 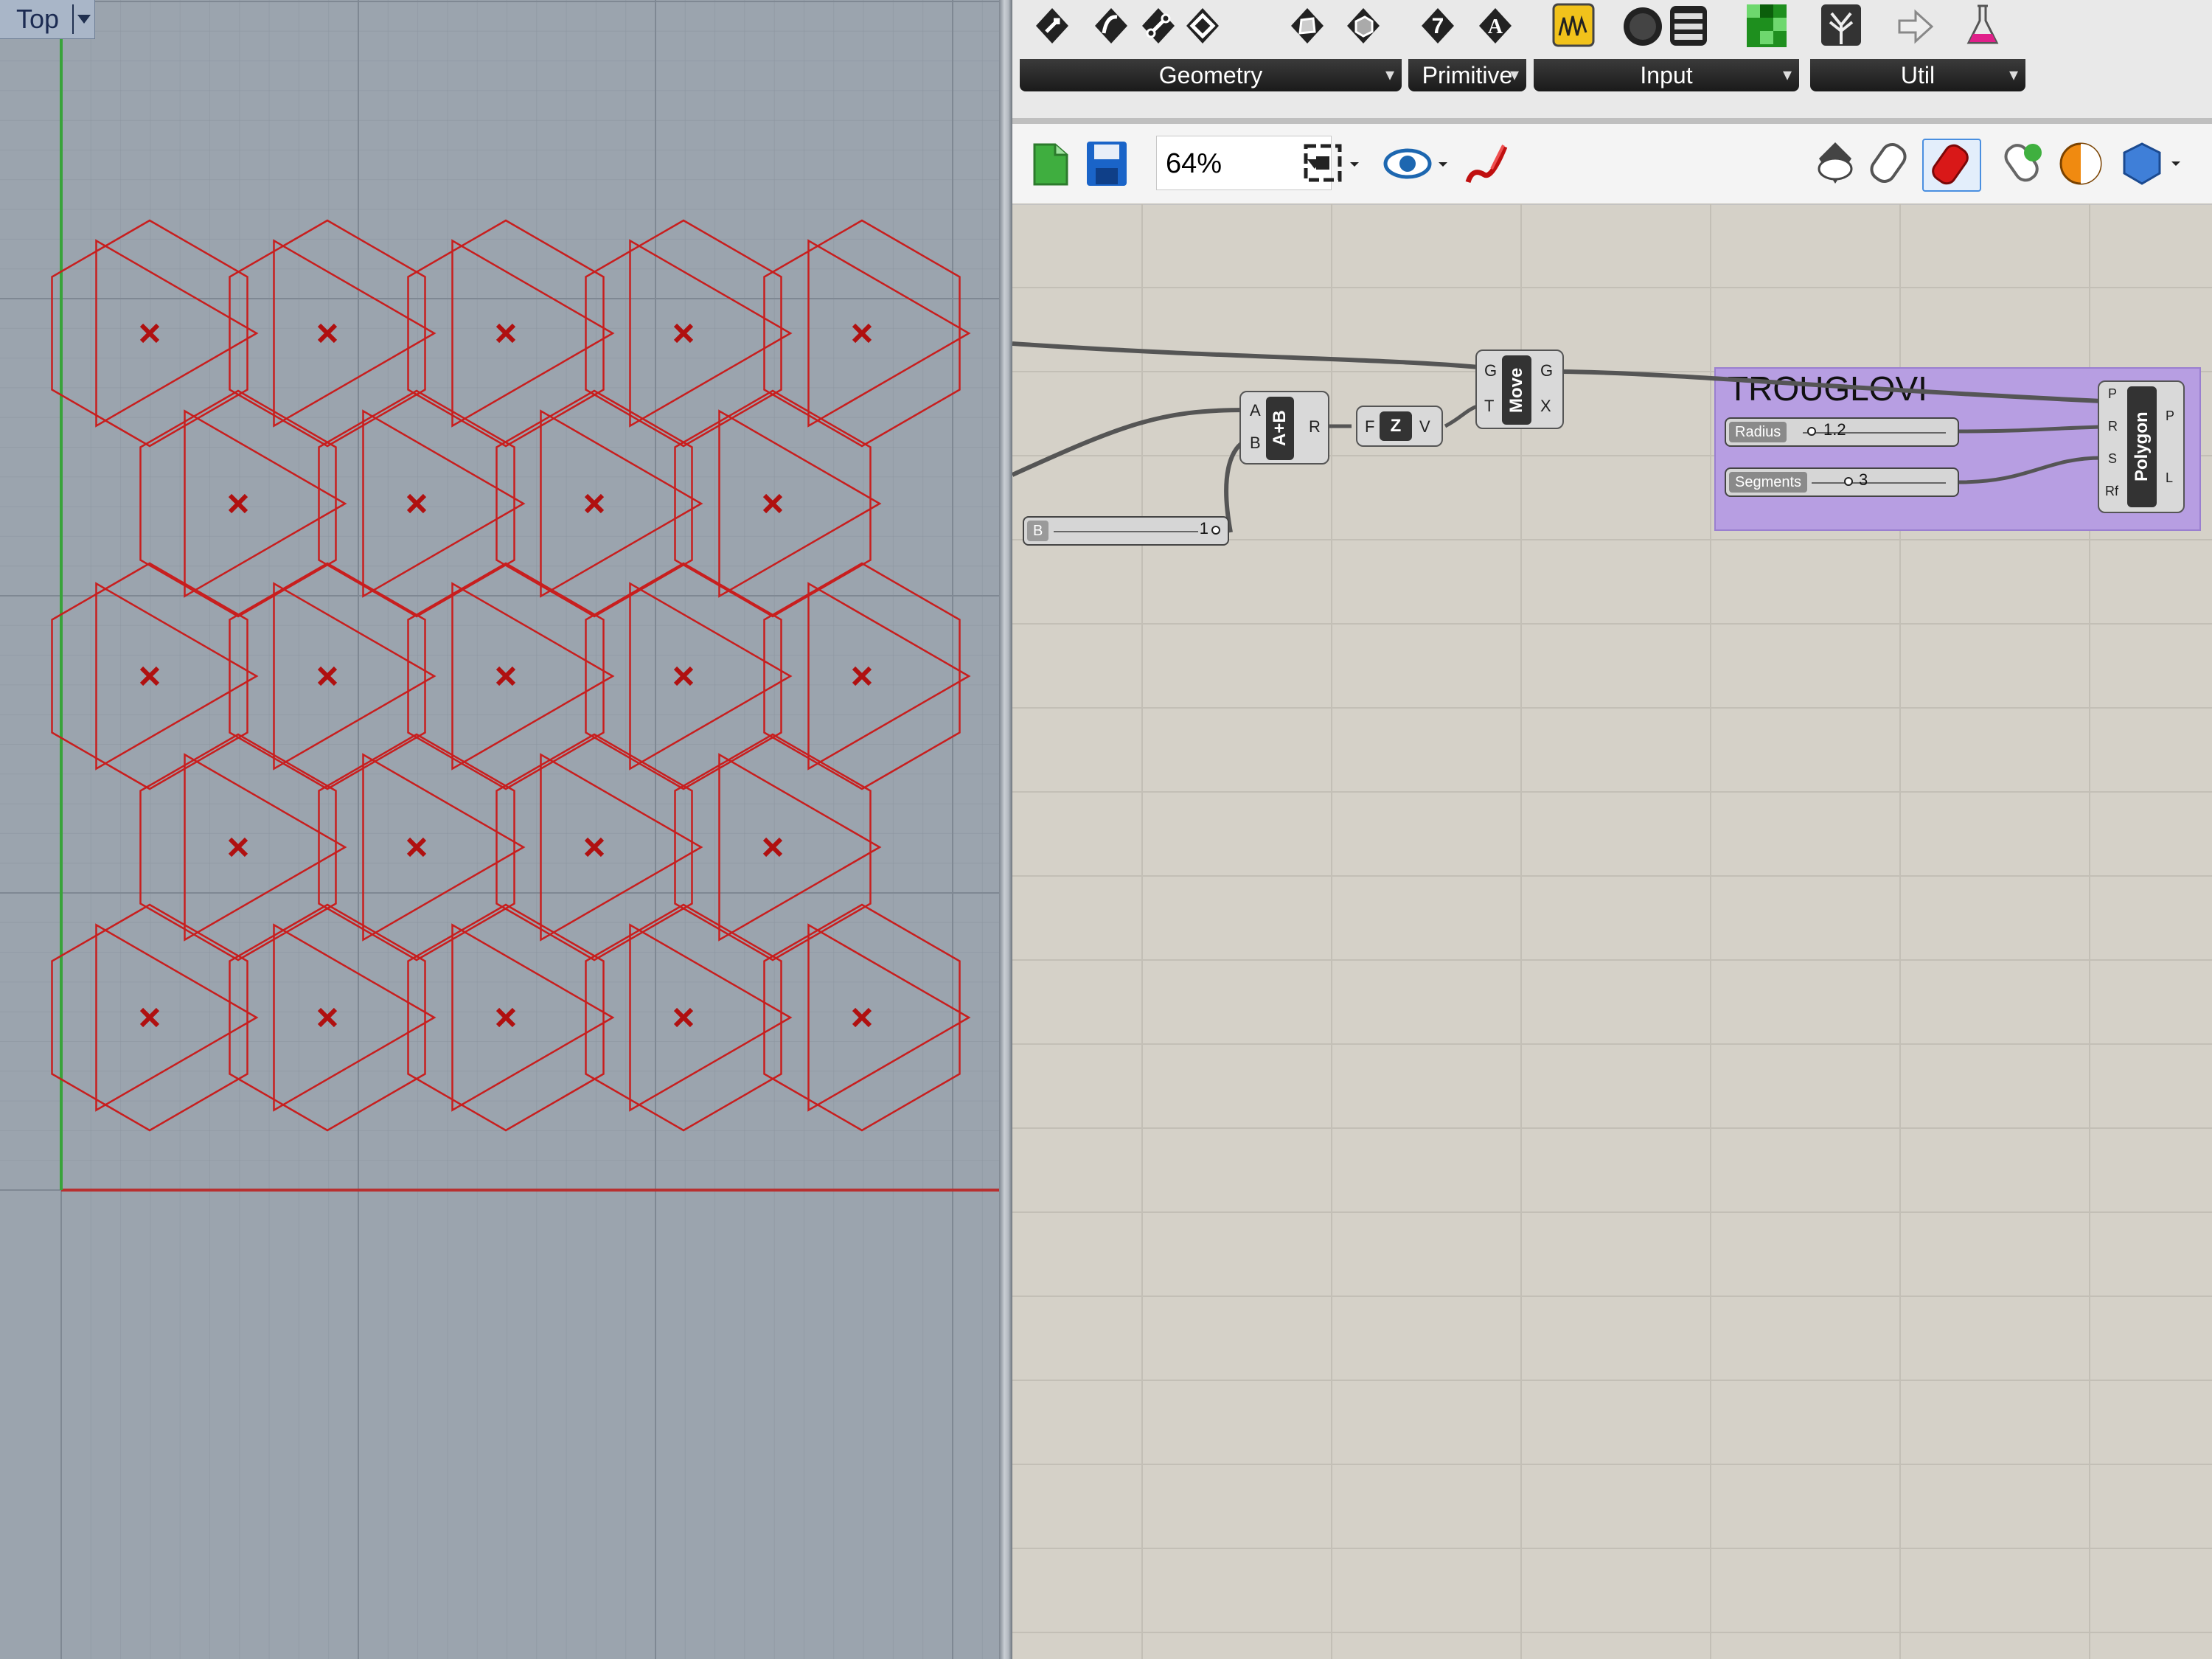 I want to click on ribbon-group-label: Primitive ▾, so click(x=1467, y=75).